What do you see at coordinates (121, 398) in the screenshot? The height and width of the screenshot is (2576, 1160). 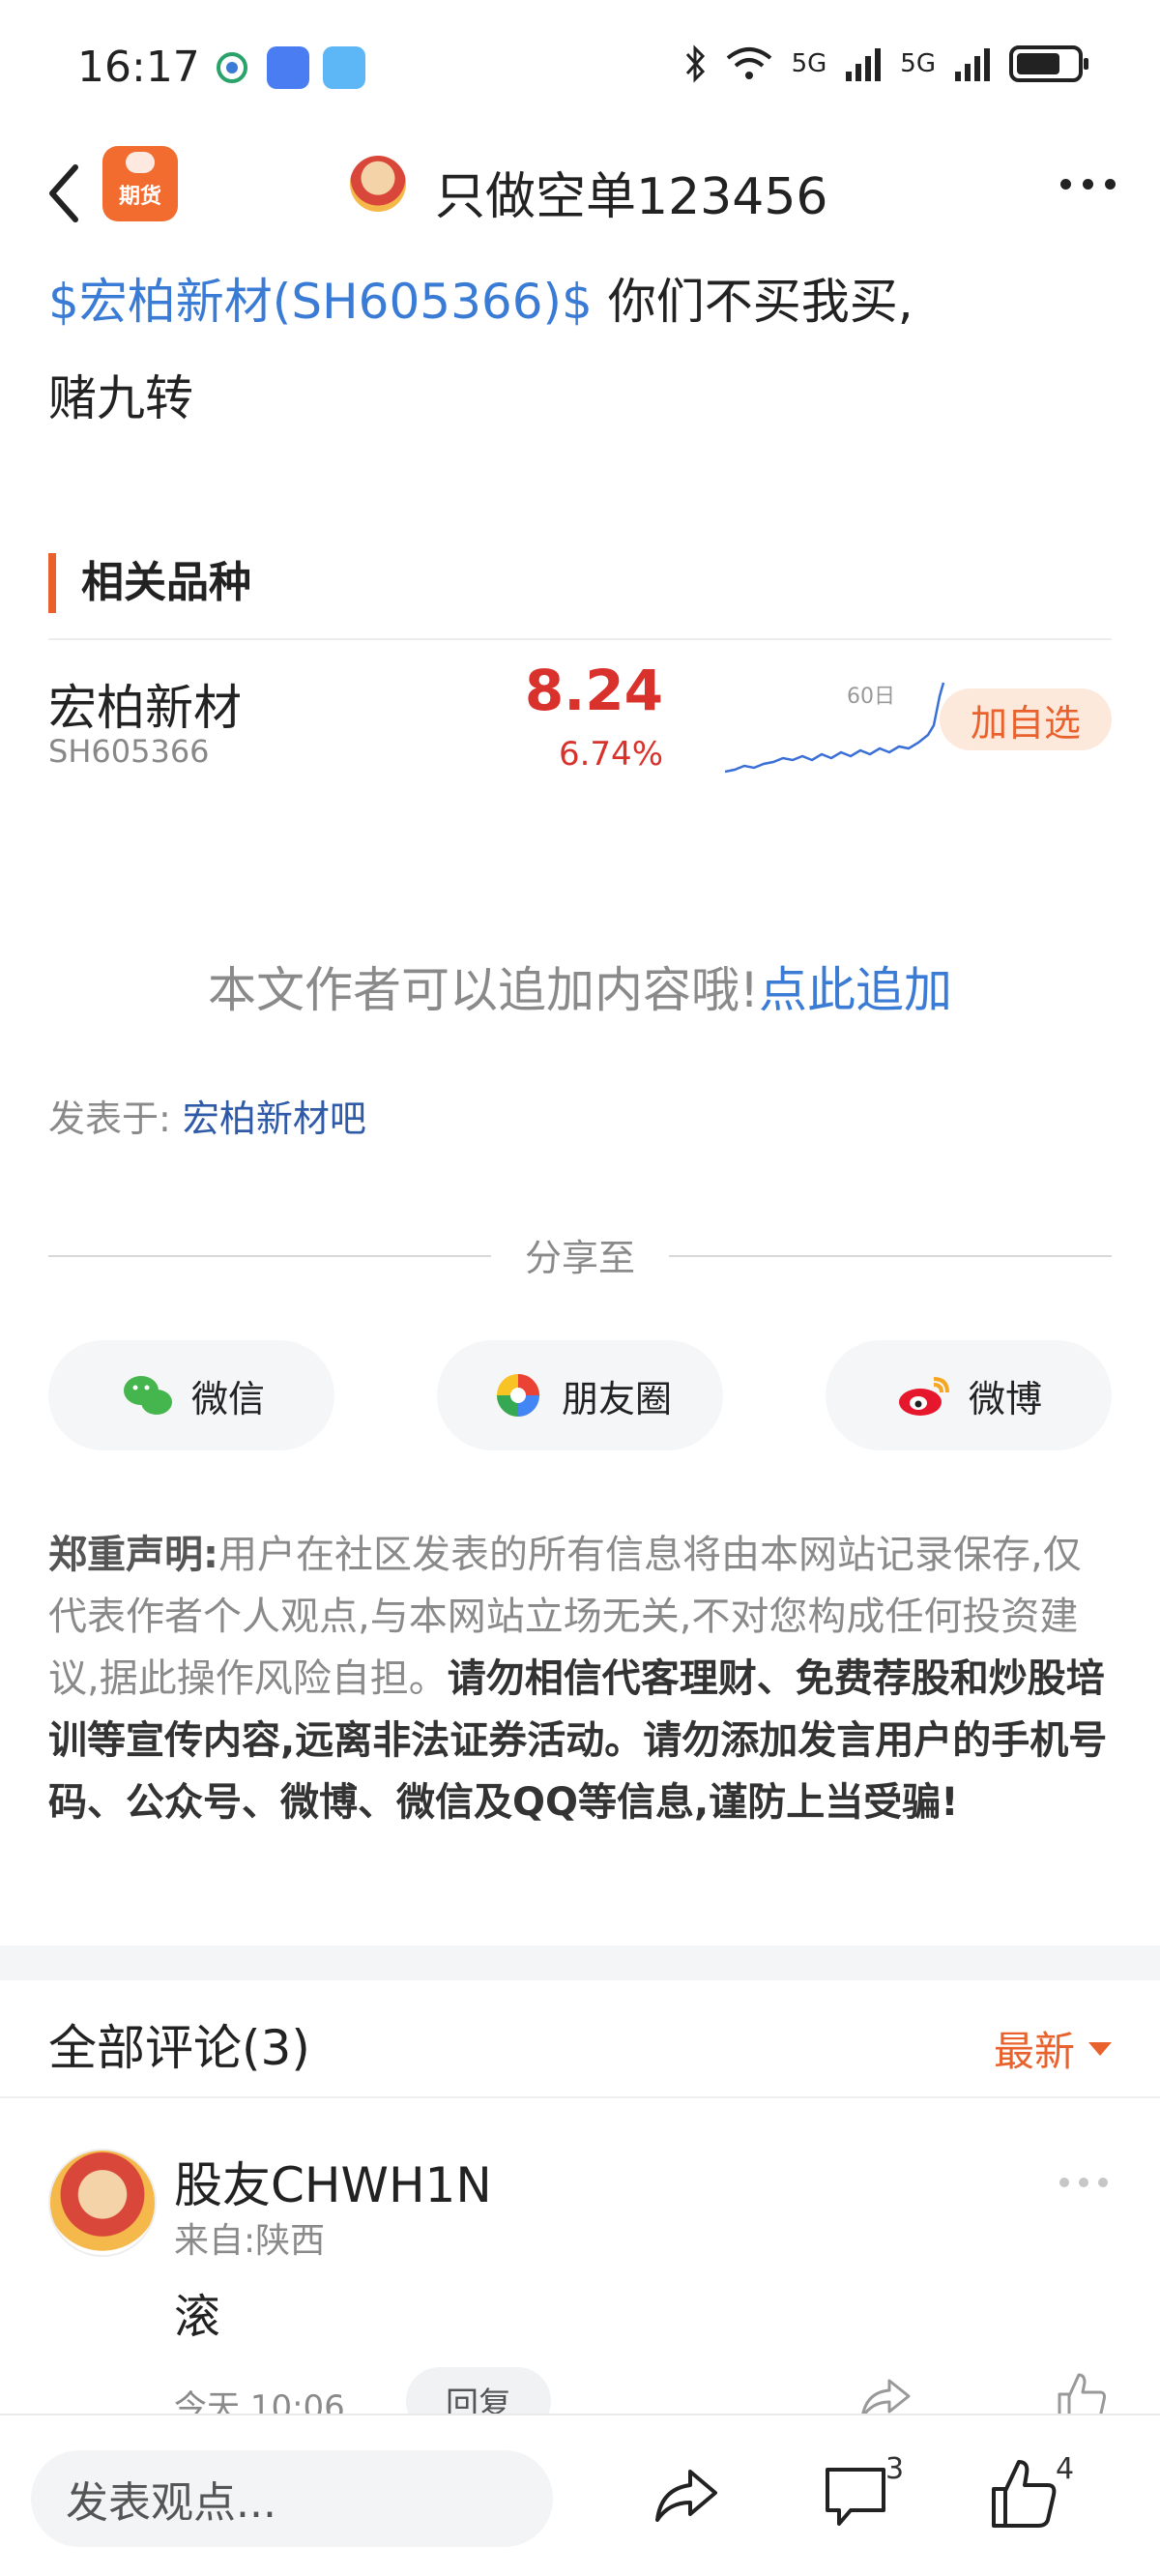 I see `post-text-2: 赌九转` at bounding box center [121, 398].